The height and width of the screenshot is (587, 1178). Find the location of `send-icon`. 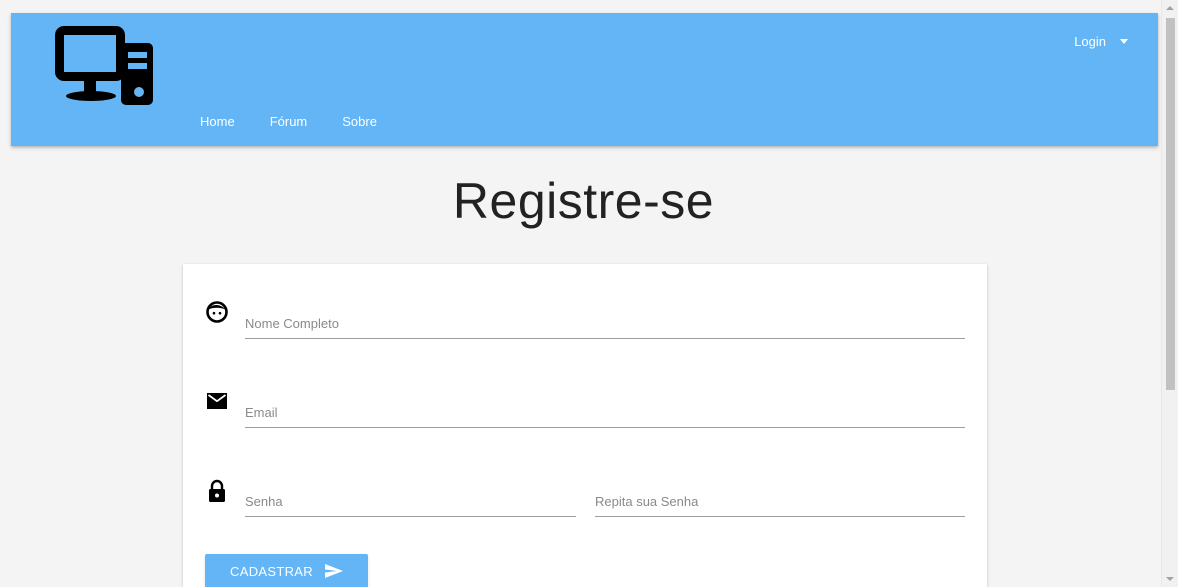

send-icon is located at coordinates (333, 571).